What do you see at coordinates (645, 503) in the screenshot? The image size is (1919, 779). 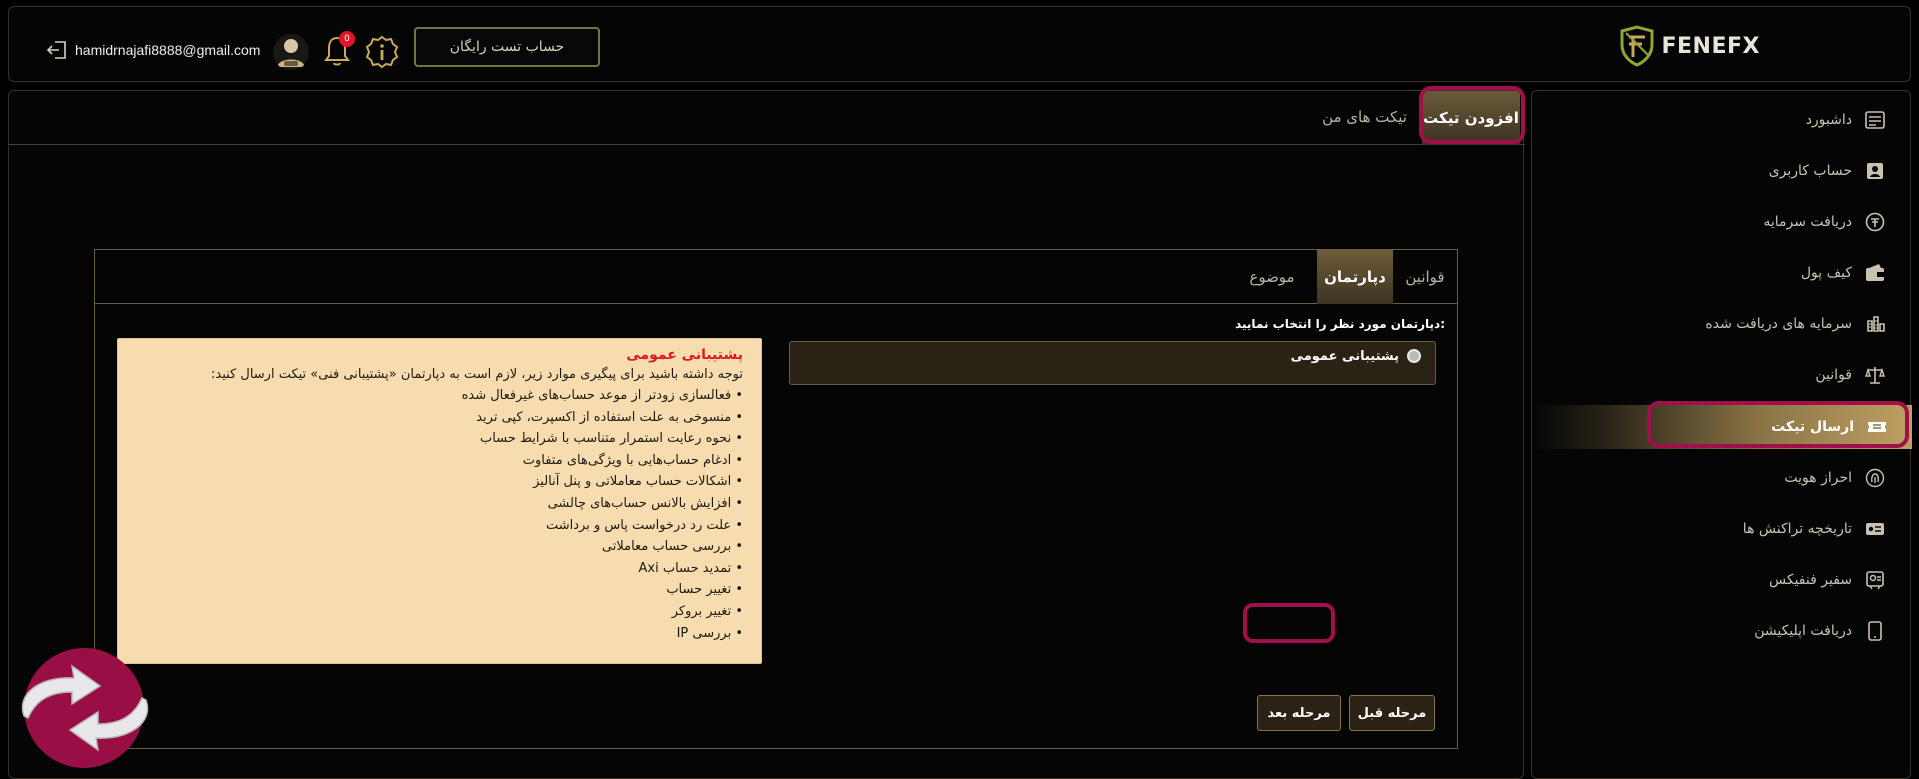 I see `list-item: • افزایش بالانس حساب‌های چالشی` at bounding box center [645, 503].